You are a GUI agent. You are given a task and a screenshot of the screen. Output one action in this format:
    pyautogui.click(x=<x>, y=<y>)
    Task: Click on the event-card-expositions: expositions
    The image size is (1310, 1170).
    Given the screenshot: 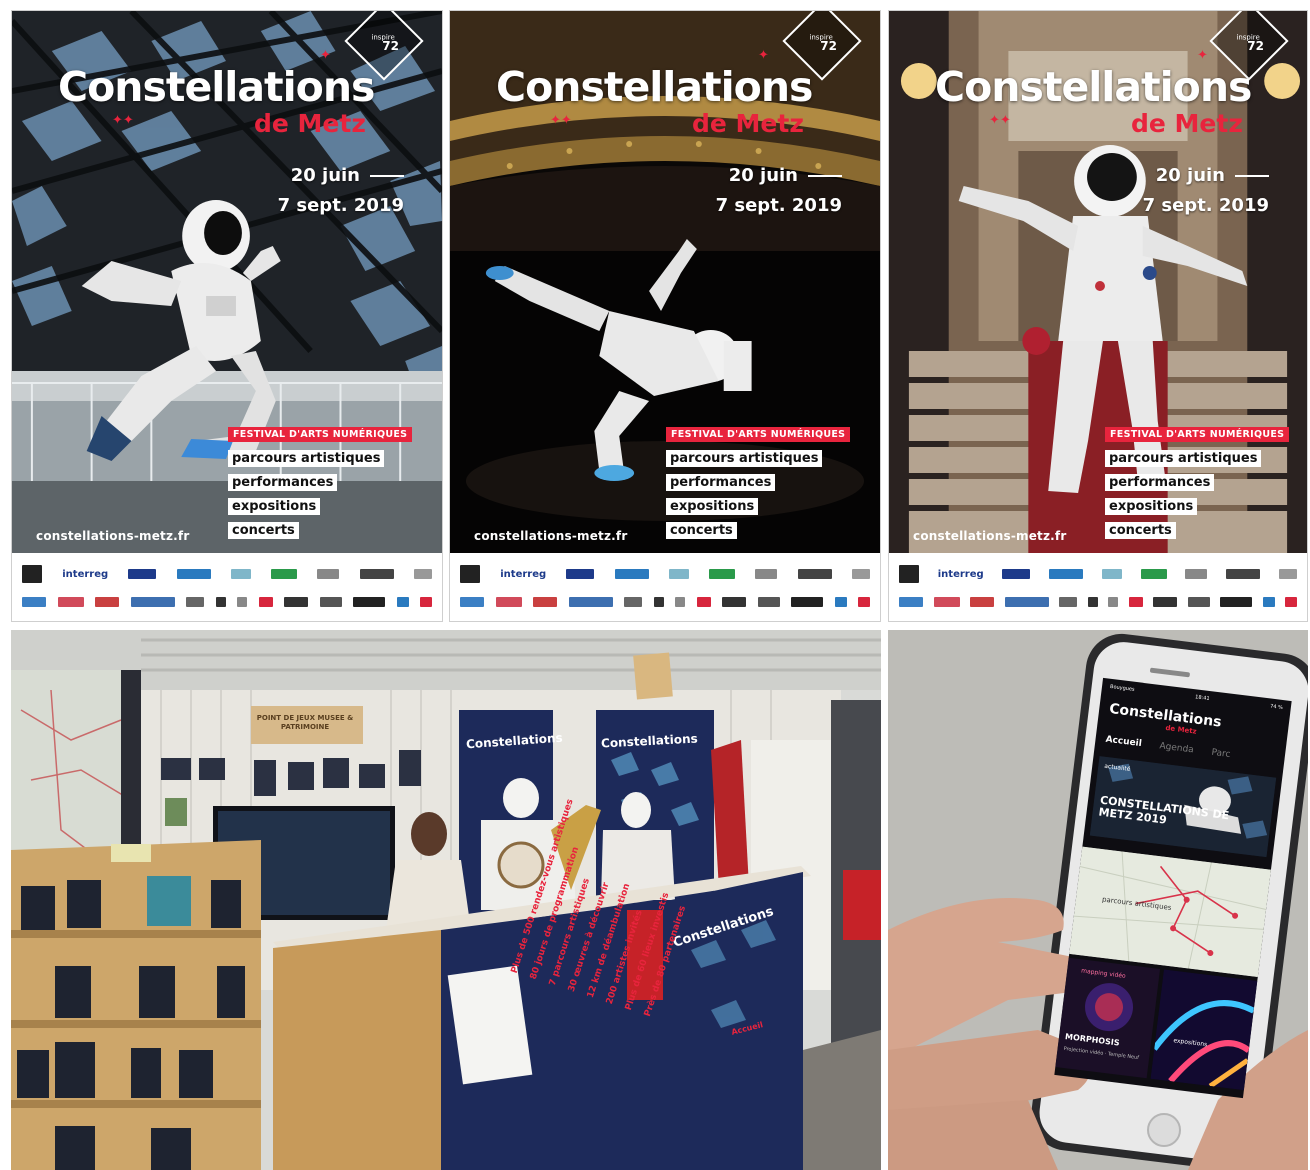 What is the action you would take?
    pyautogui.click(x=1204, y=1030)
    